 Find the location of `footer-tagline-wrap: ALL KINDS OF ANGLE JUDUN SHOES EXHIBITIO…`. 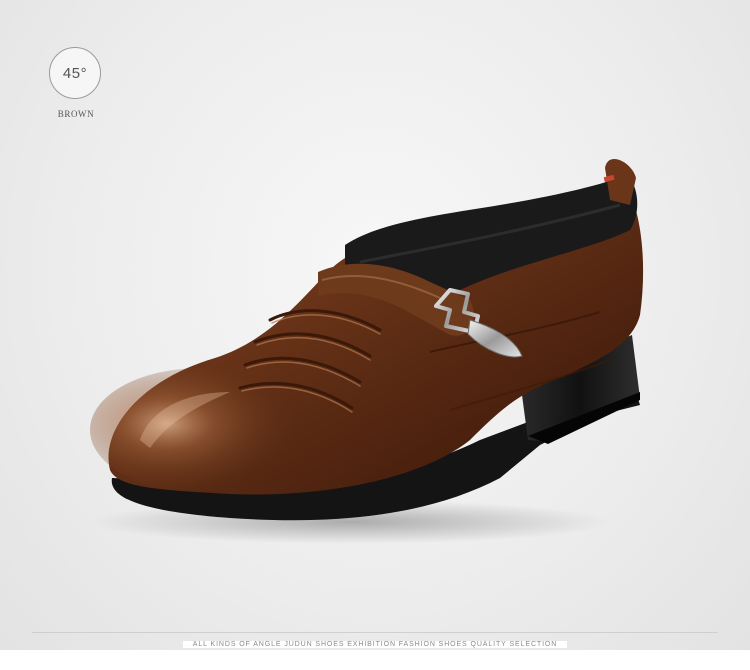

footer-tagline-wrap: ALL KINDS OF ANGLE JUDUN SHOES EXHIBITIO… is located at coordinates (375, 642).